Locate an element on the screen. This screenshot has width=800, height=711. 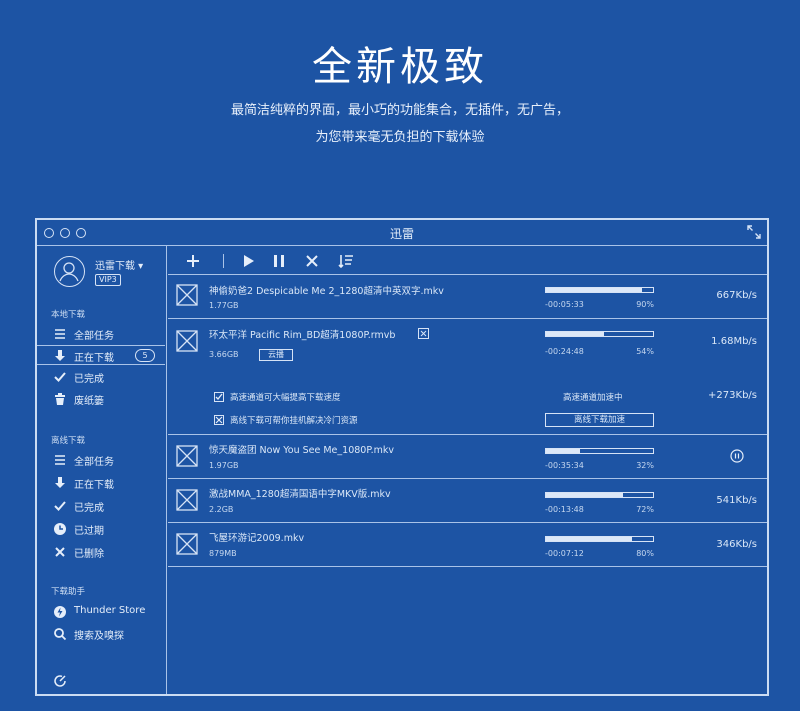
task-time-remaining: -00:13:48 is located at coordinates (564, 509).